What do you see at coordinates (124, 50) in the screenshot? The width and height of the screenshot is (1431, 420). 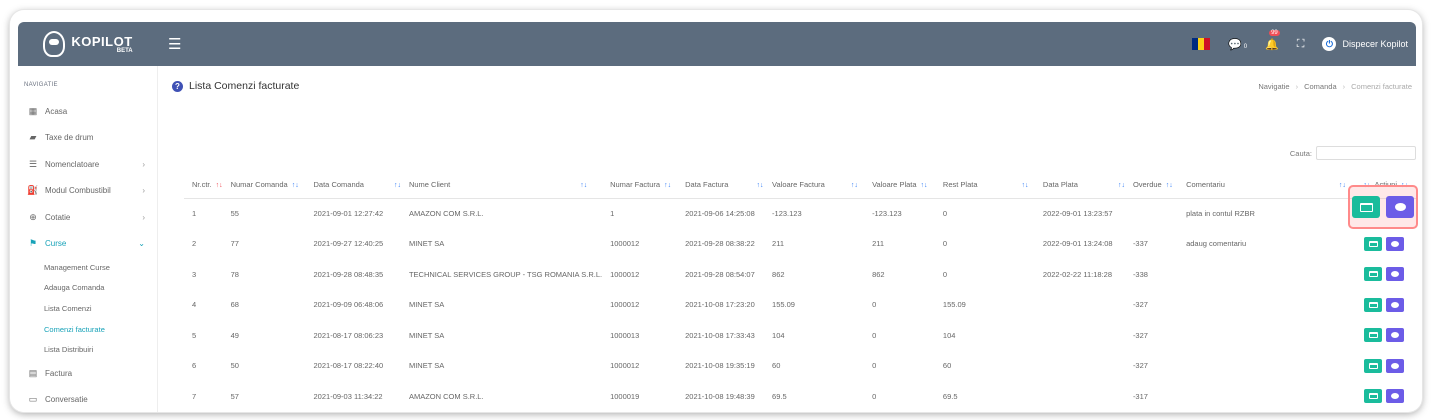 I see `brand-beta: BETA` at bounding box center [124, 50].